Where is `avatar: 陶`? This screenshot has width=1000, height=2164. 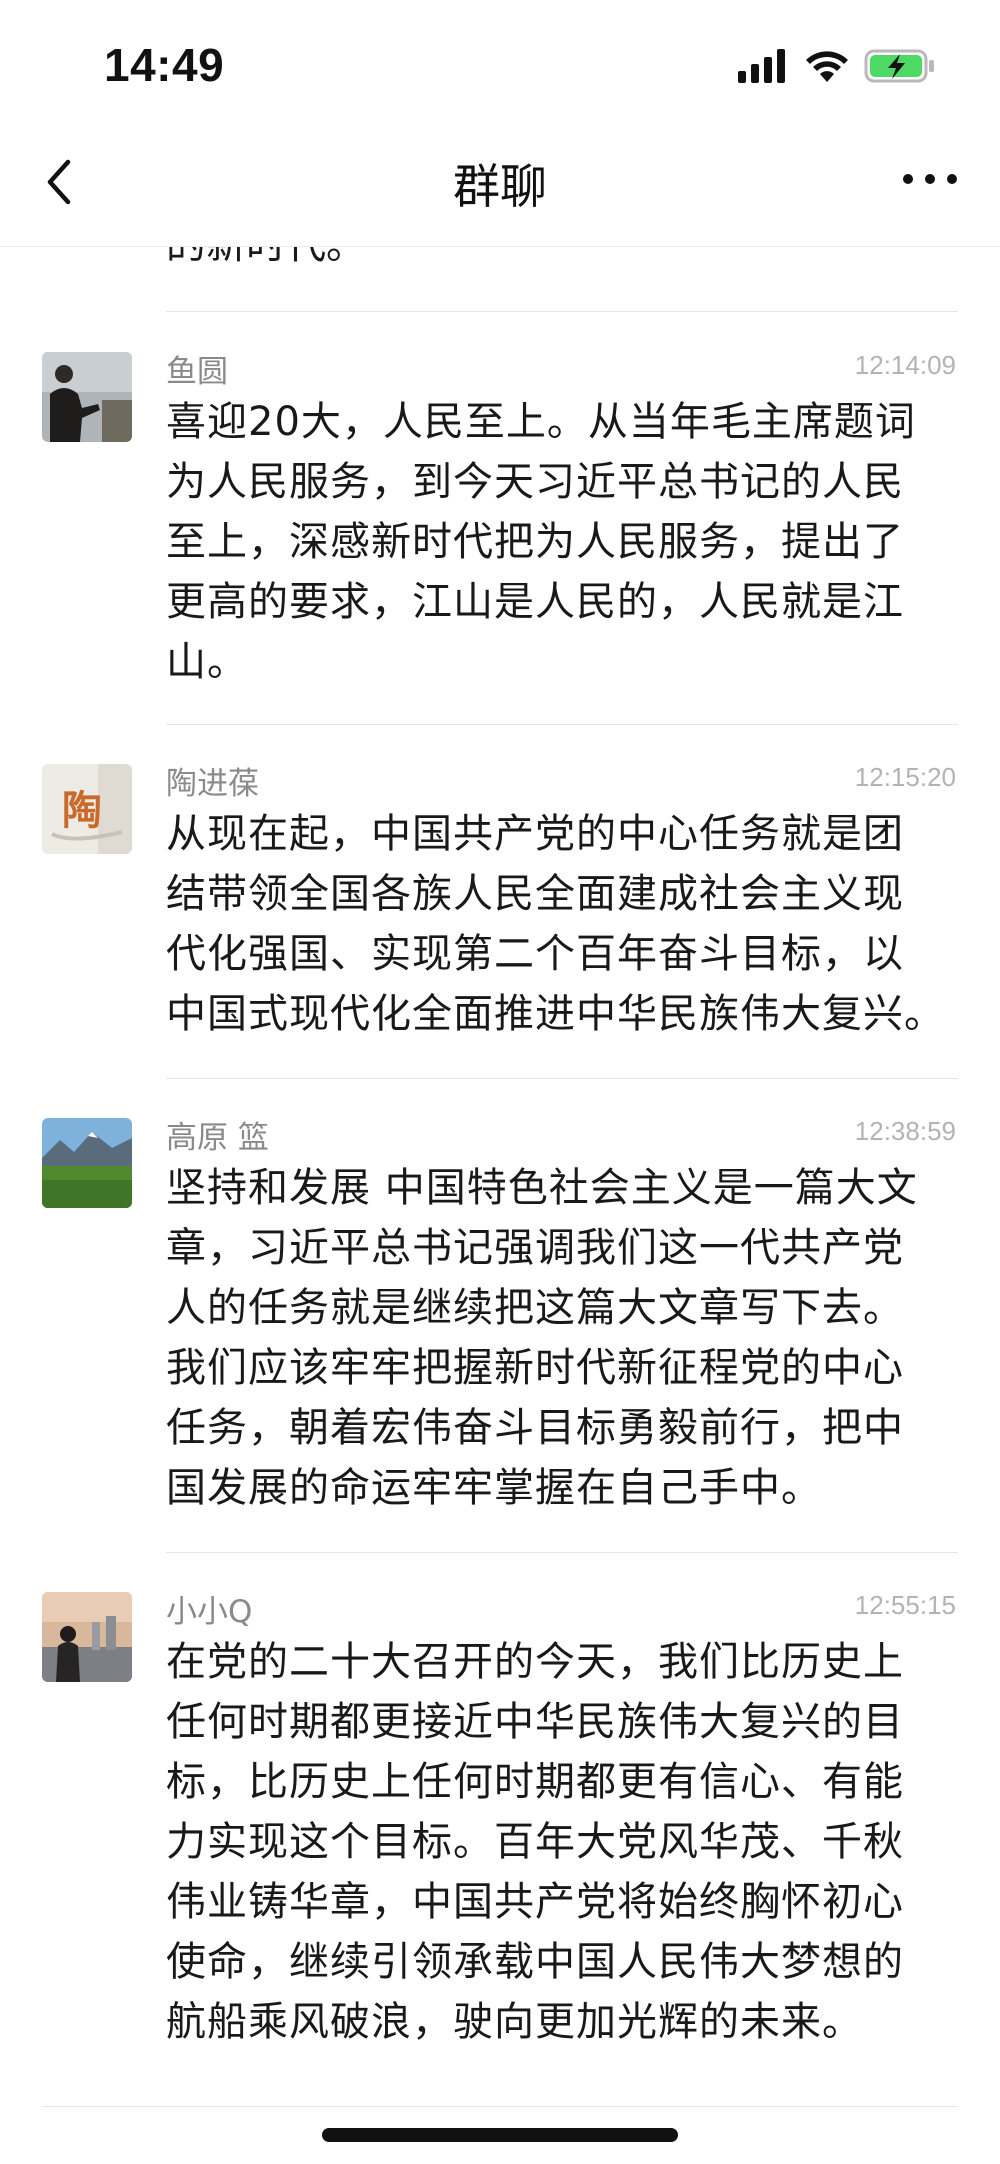 avatar: 陶 is located at coordinates (87, 809).